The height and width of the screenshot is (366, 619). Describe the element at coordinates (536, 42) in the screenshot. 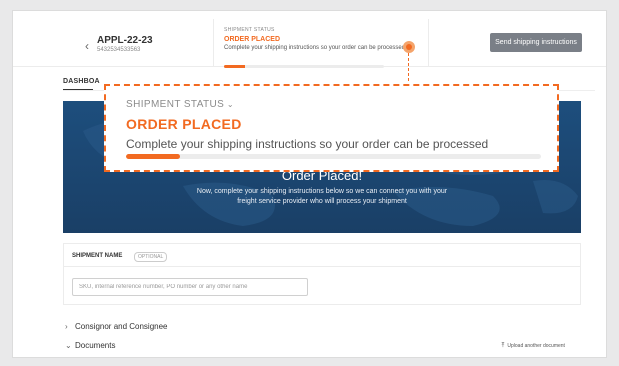

I see `send-shipping-instructions-button: Send shipping instructions` at that location.